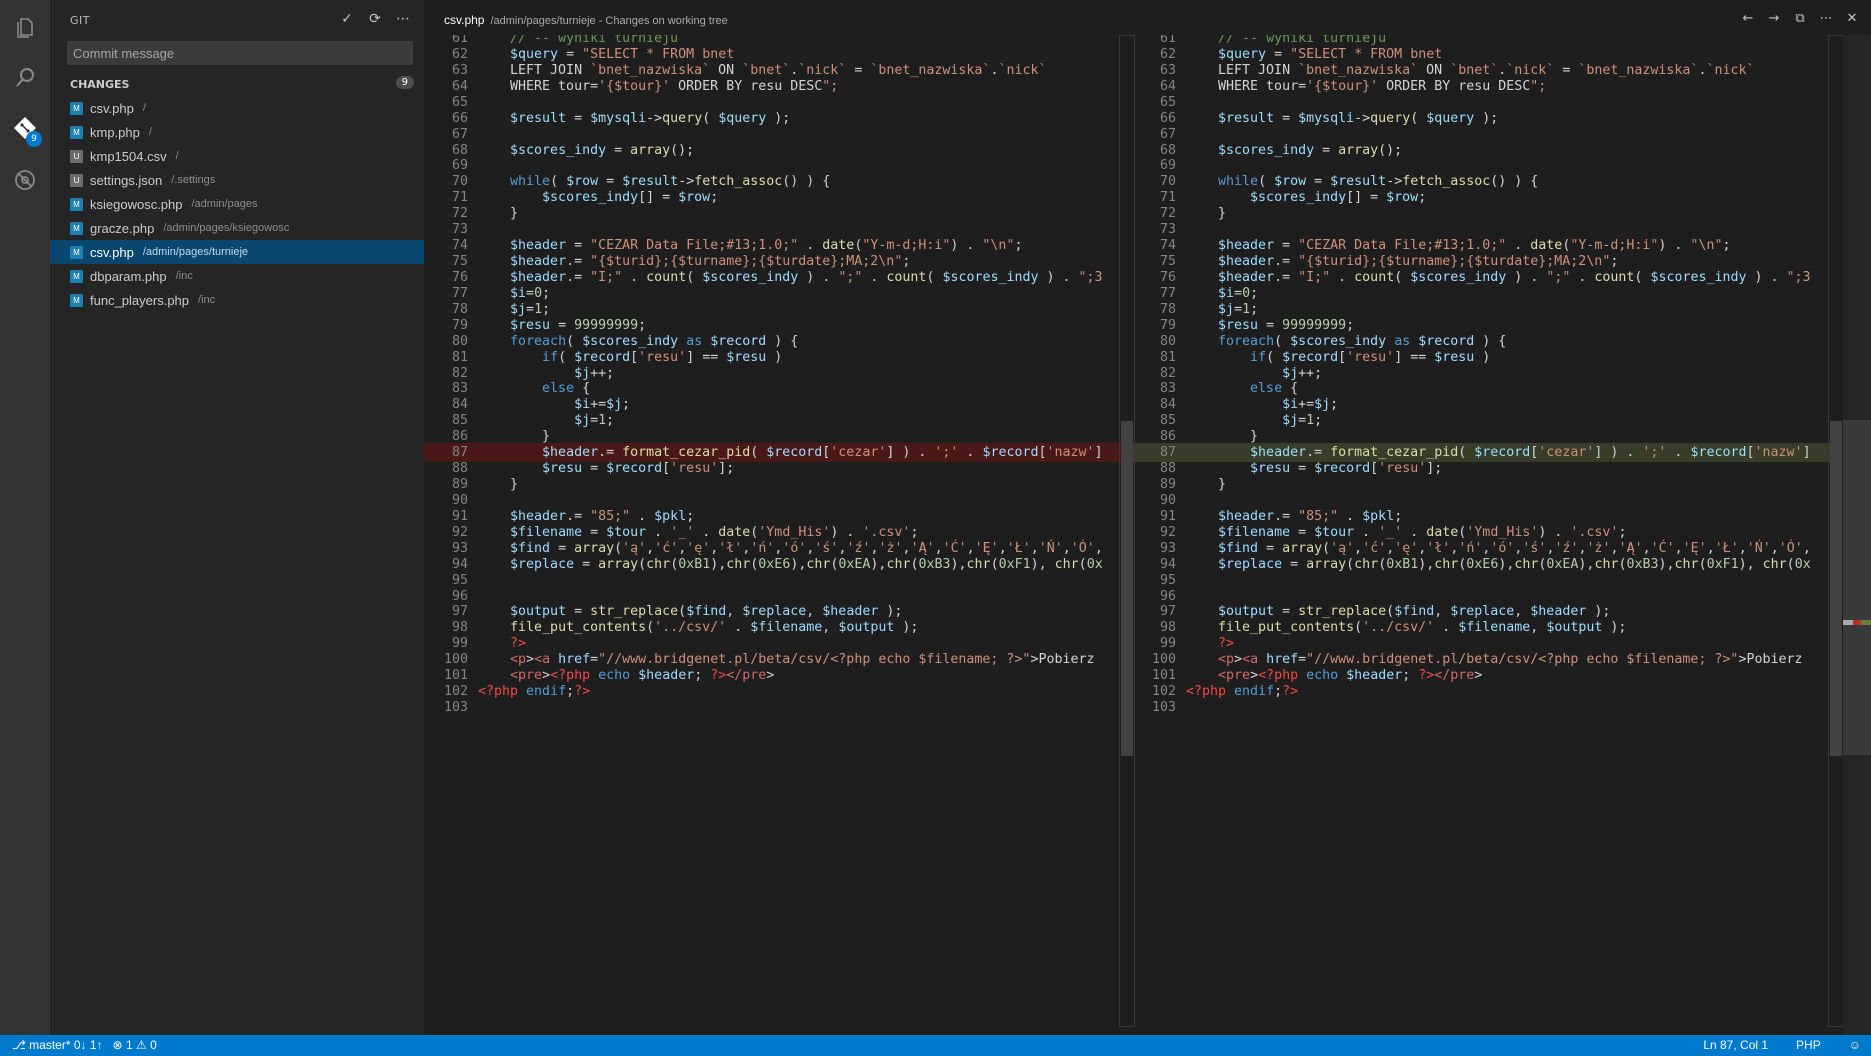  What do you see at coordinates (237, 156) in the screenshot?
I see `changed-file-item: Ukmp1504.csv /` at bounding box center [237, 156].